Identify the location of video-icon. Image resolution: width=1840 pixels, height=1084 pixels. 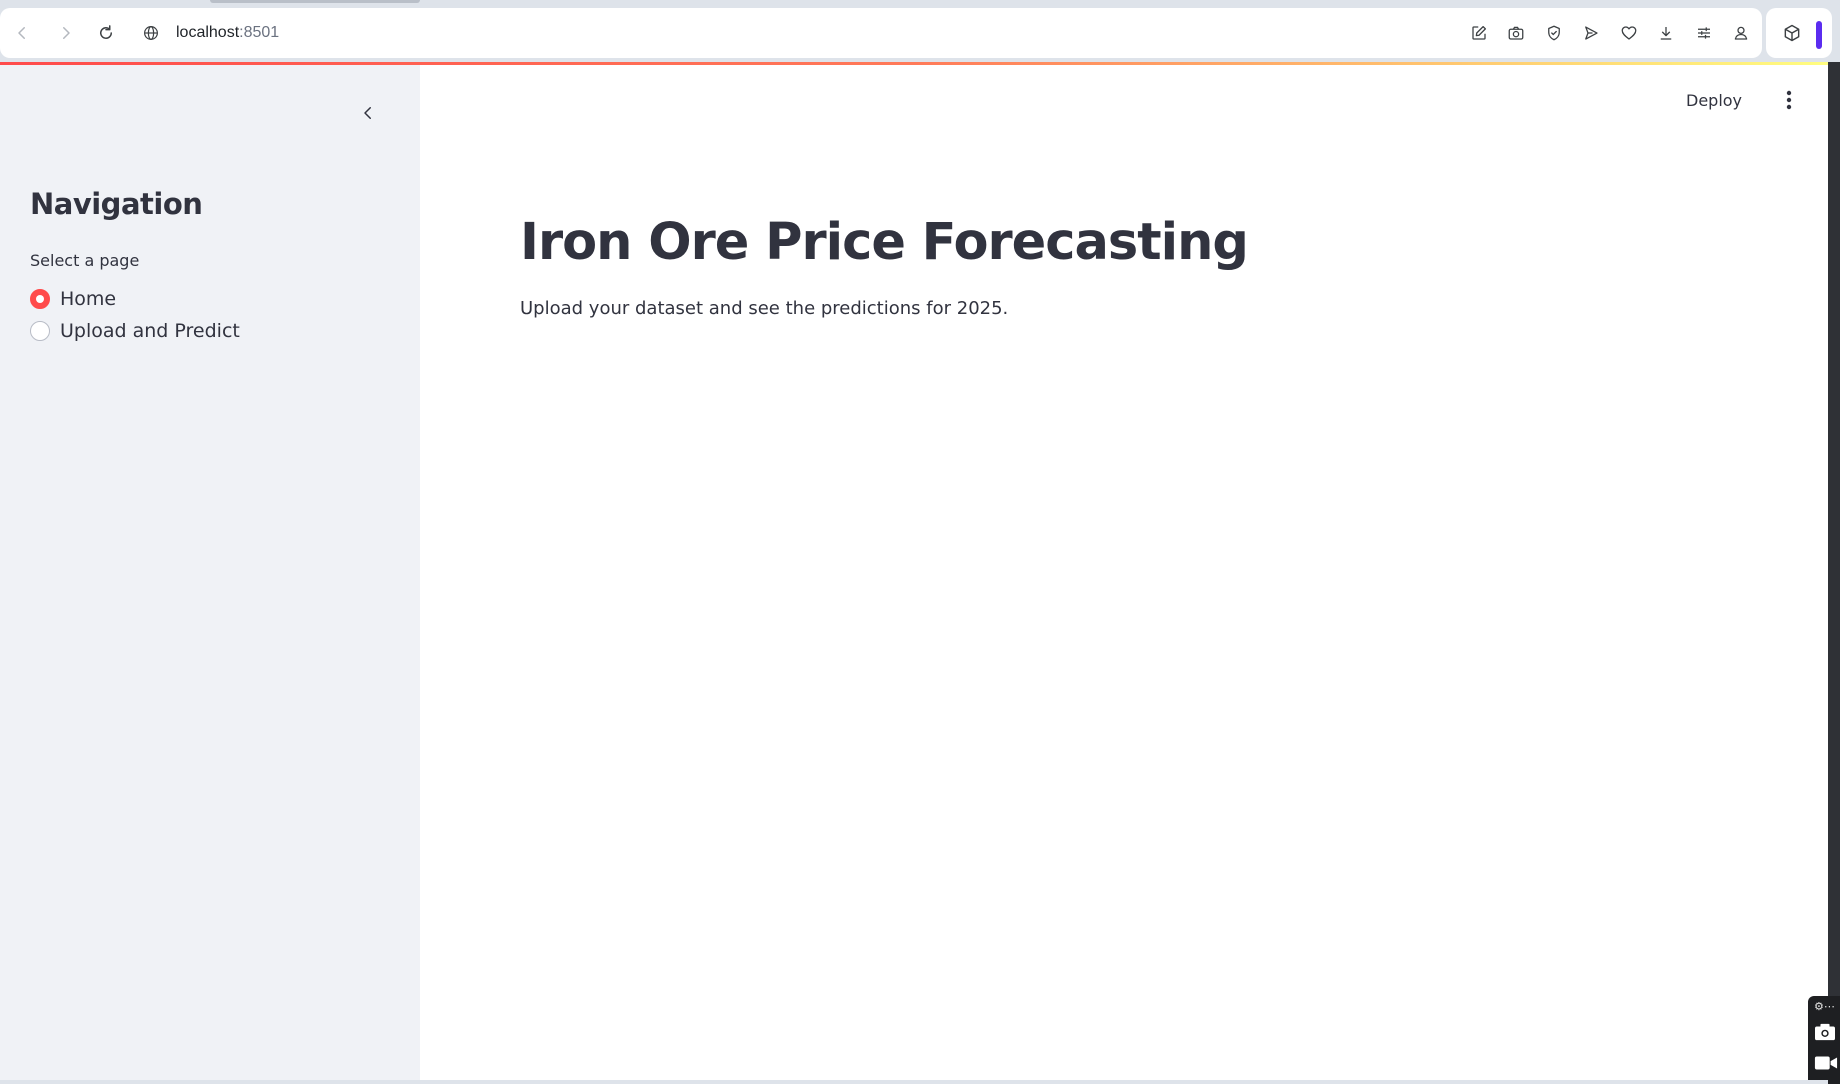
(1826, 1063).